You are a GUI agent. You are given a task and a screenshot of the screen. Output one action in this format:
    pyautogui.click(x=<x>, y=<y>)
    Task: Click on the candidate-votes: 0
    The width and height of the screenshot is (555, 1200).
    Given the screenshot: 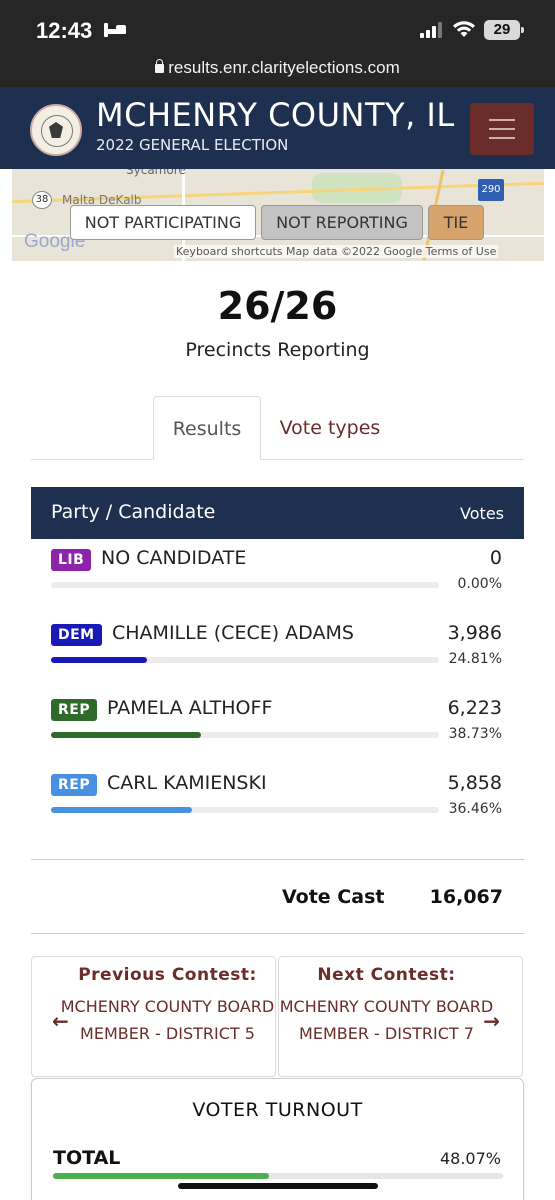 What is the action you would take?
    pyautogui.click(x=495, y=558)
    